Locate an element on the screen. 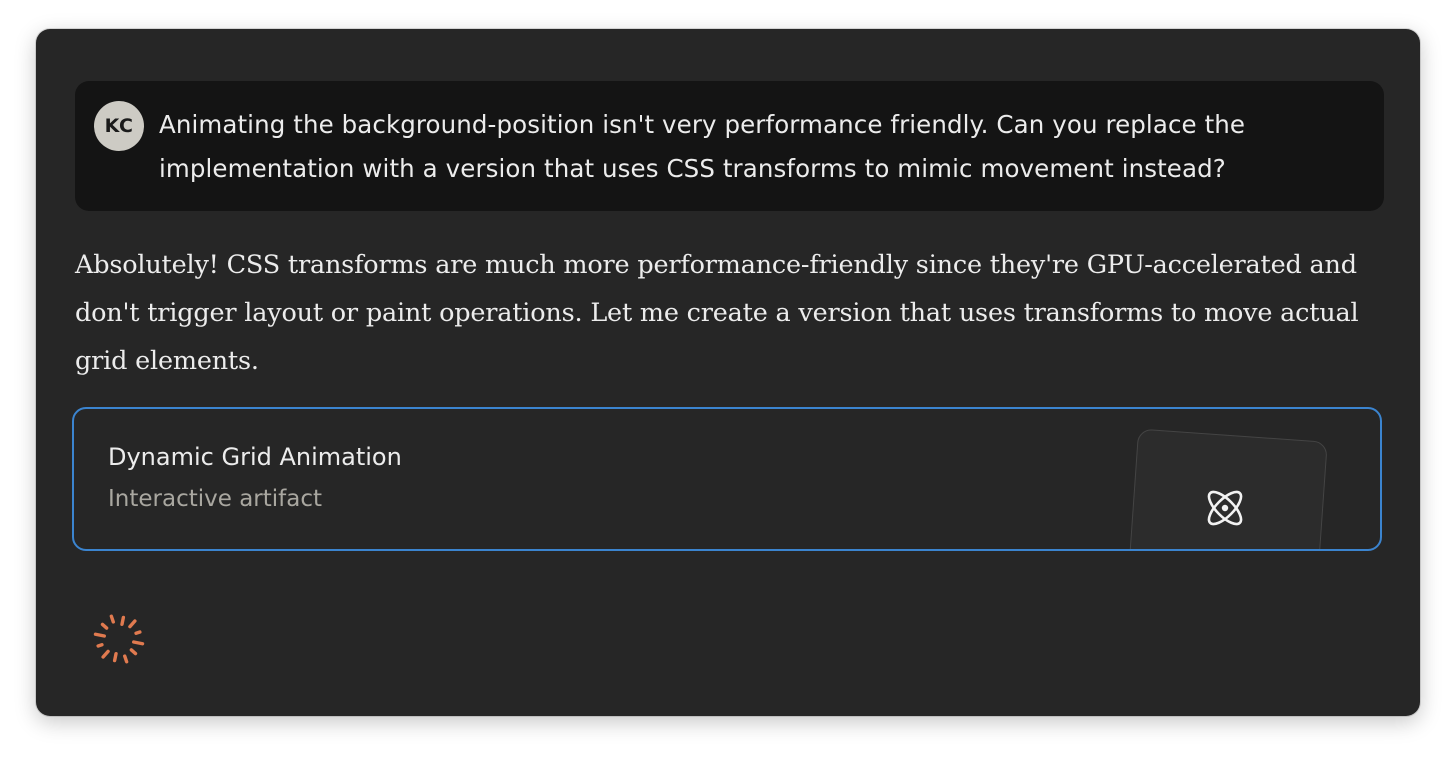 The width and height of the screenshot is (1456, 760). artifact-title: Dynamic Grid Animation is located at coordinates (255, 457).